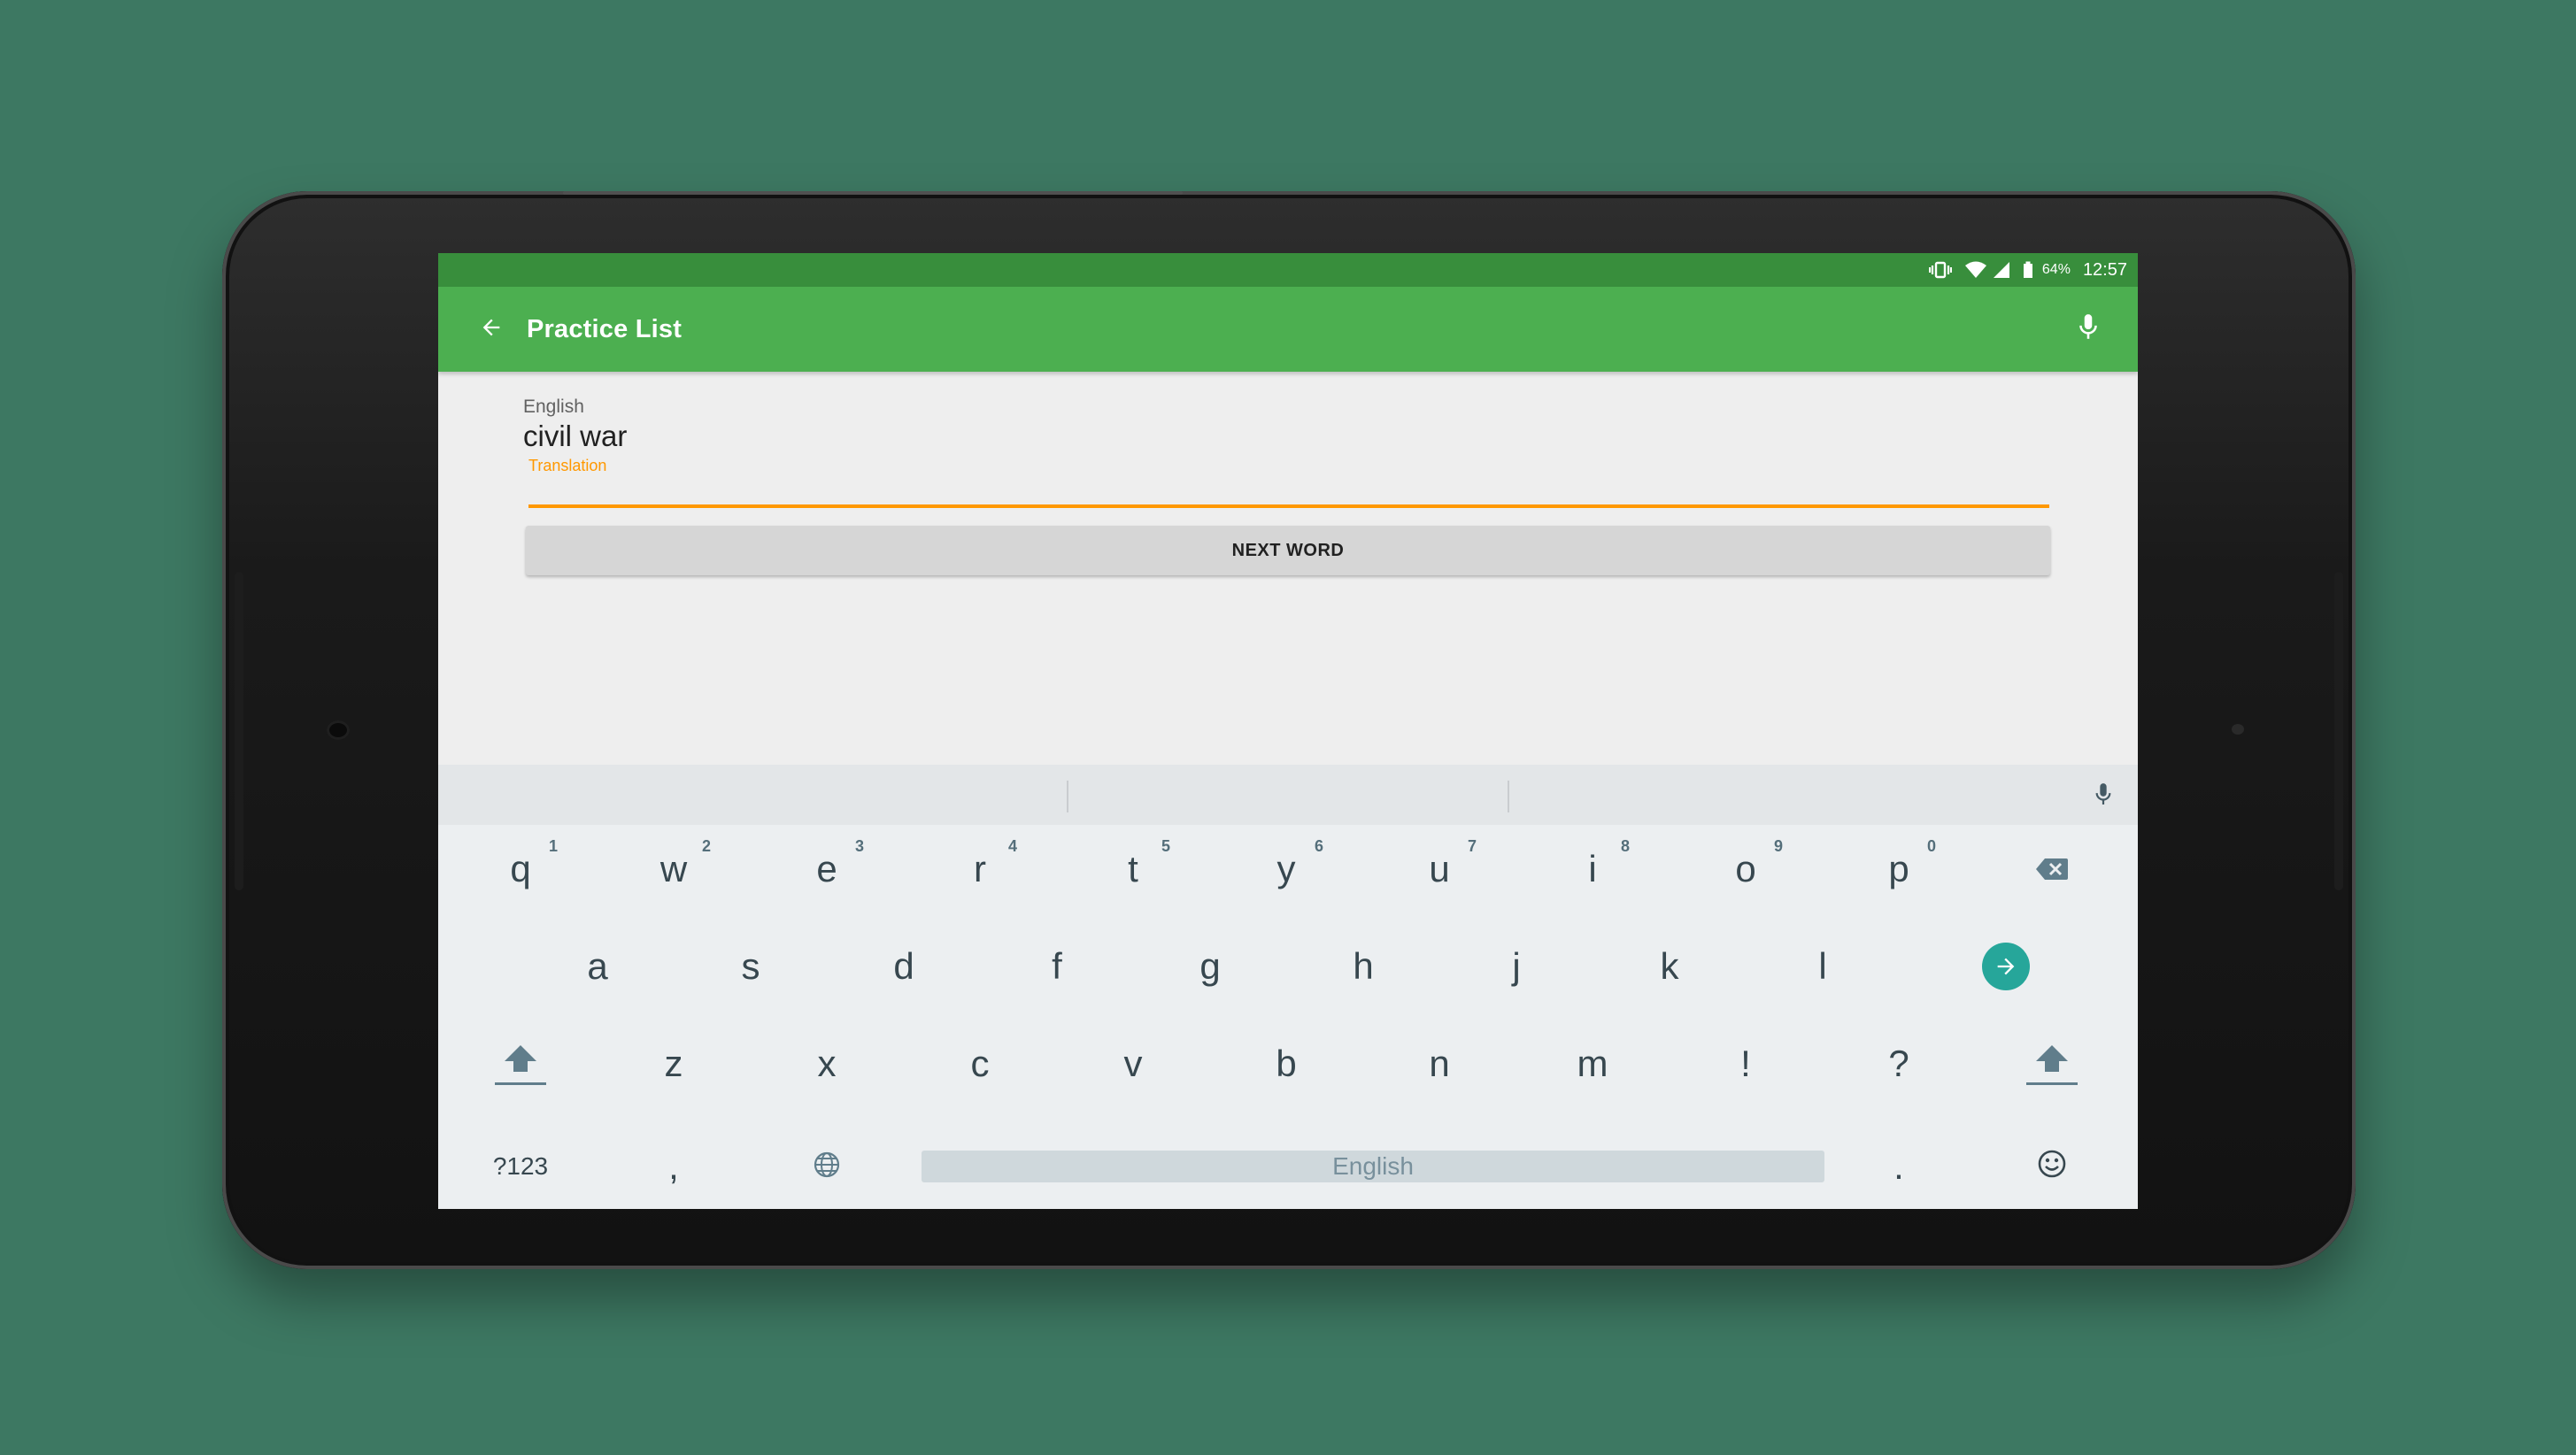  I want to click on translation-label: Translation, so click(567, 465).